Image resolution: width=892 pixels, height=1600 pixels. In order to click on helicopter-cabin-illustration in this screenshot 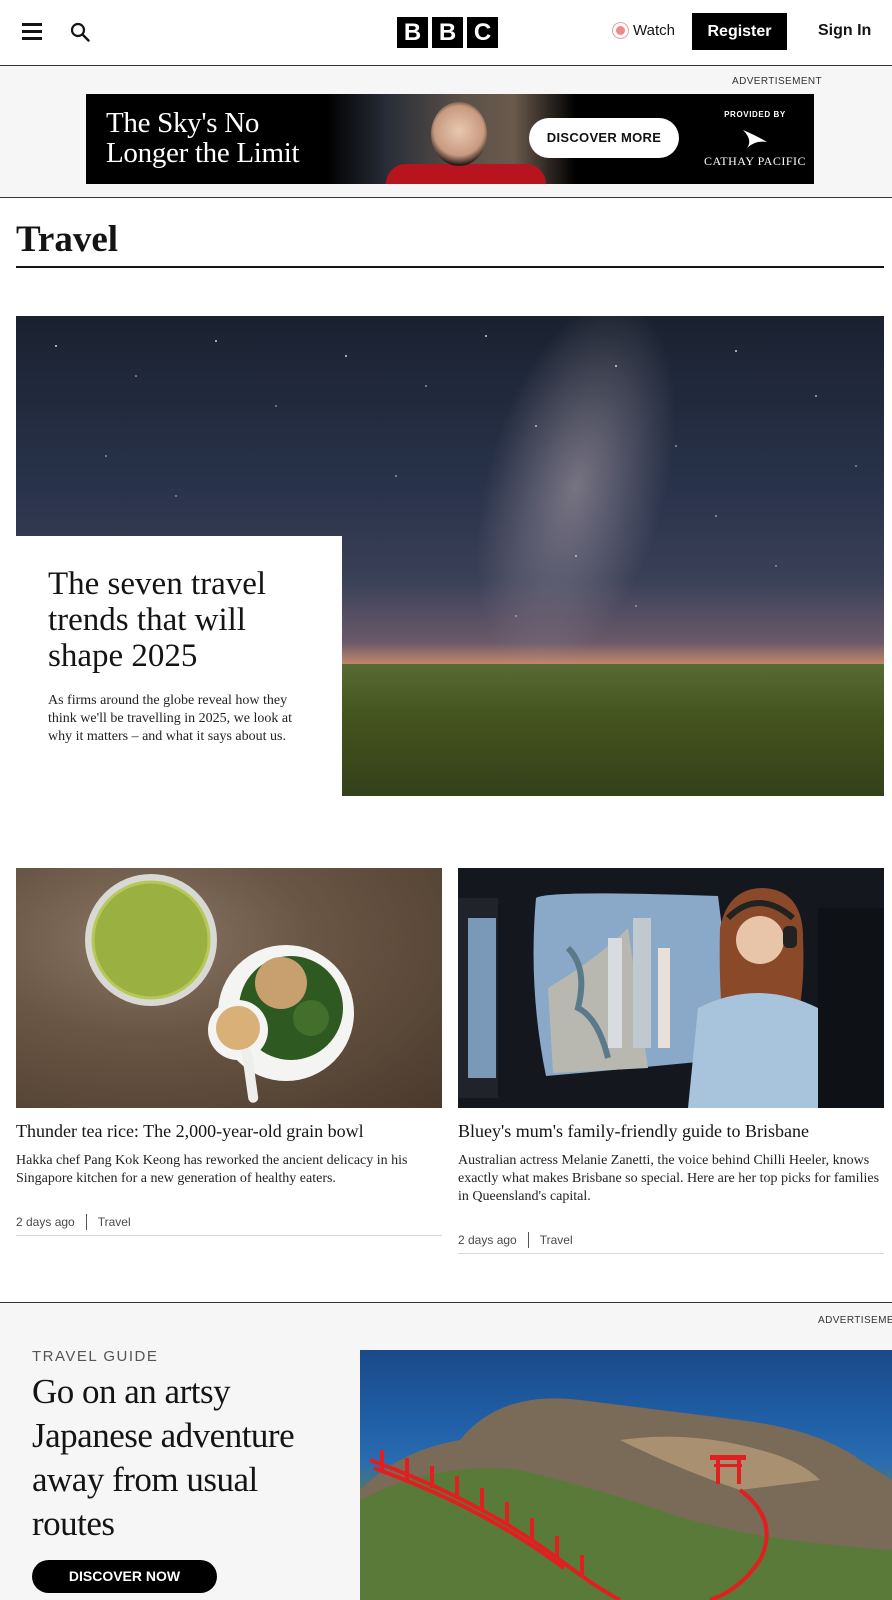, I will do `click(671, 988)`.